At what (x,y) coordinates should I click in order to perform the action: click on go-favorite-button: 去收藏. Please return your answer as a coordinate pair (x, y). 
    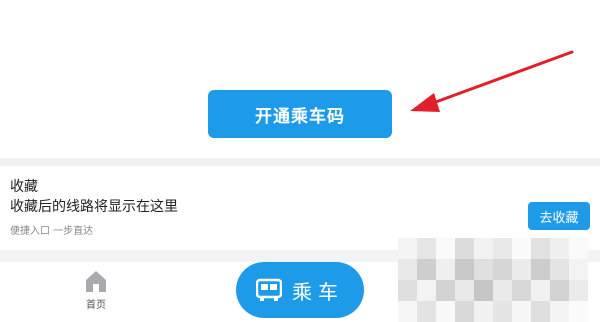
    Looking at the image, I should click on (559, 216).